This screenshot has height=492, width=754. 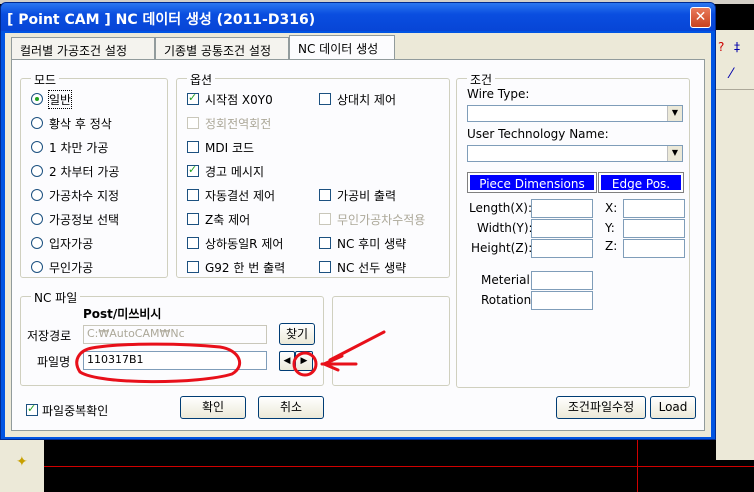 I want to click on red-annotation-overlay, so click(x=230, y=357).